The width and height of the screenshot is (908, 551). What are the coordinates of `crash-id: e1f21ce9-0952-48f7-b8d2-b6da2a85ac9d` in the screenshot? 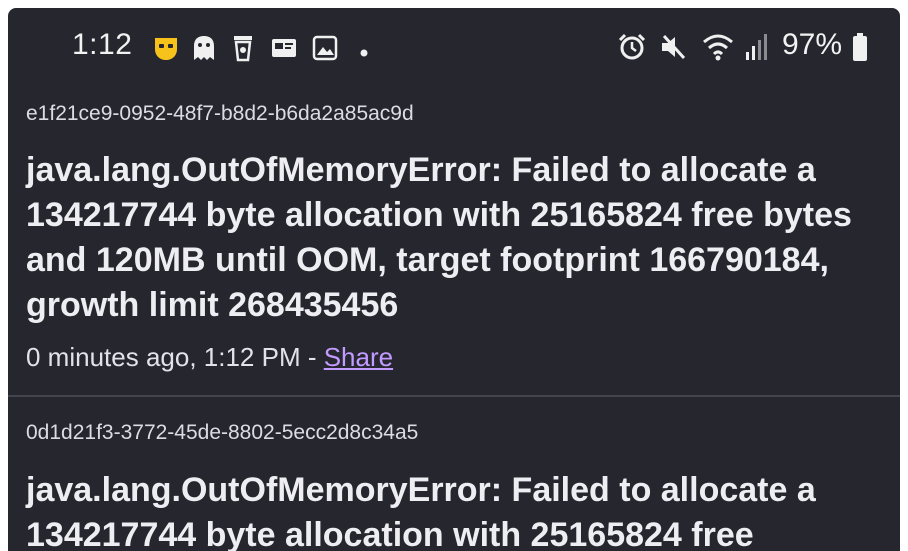 It's located at (220, 113).